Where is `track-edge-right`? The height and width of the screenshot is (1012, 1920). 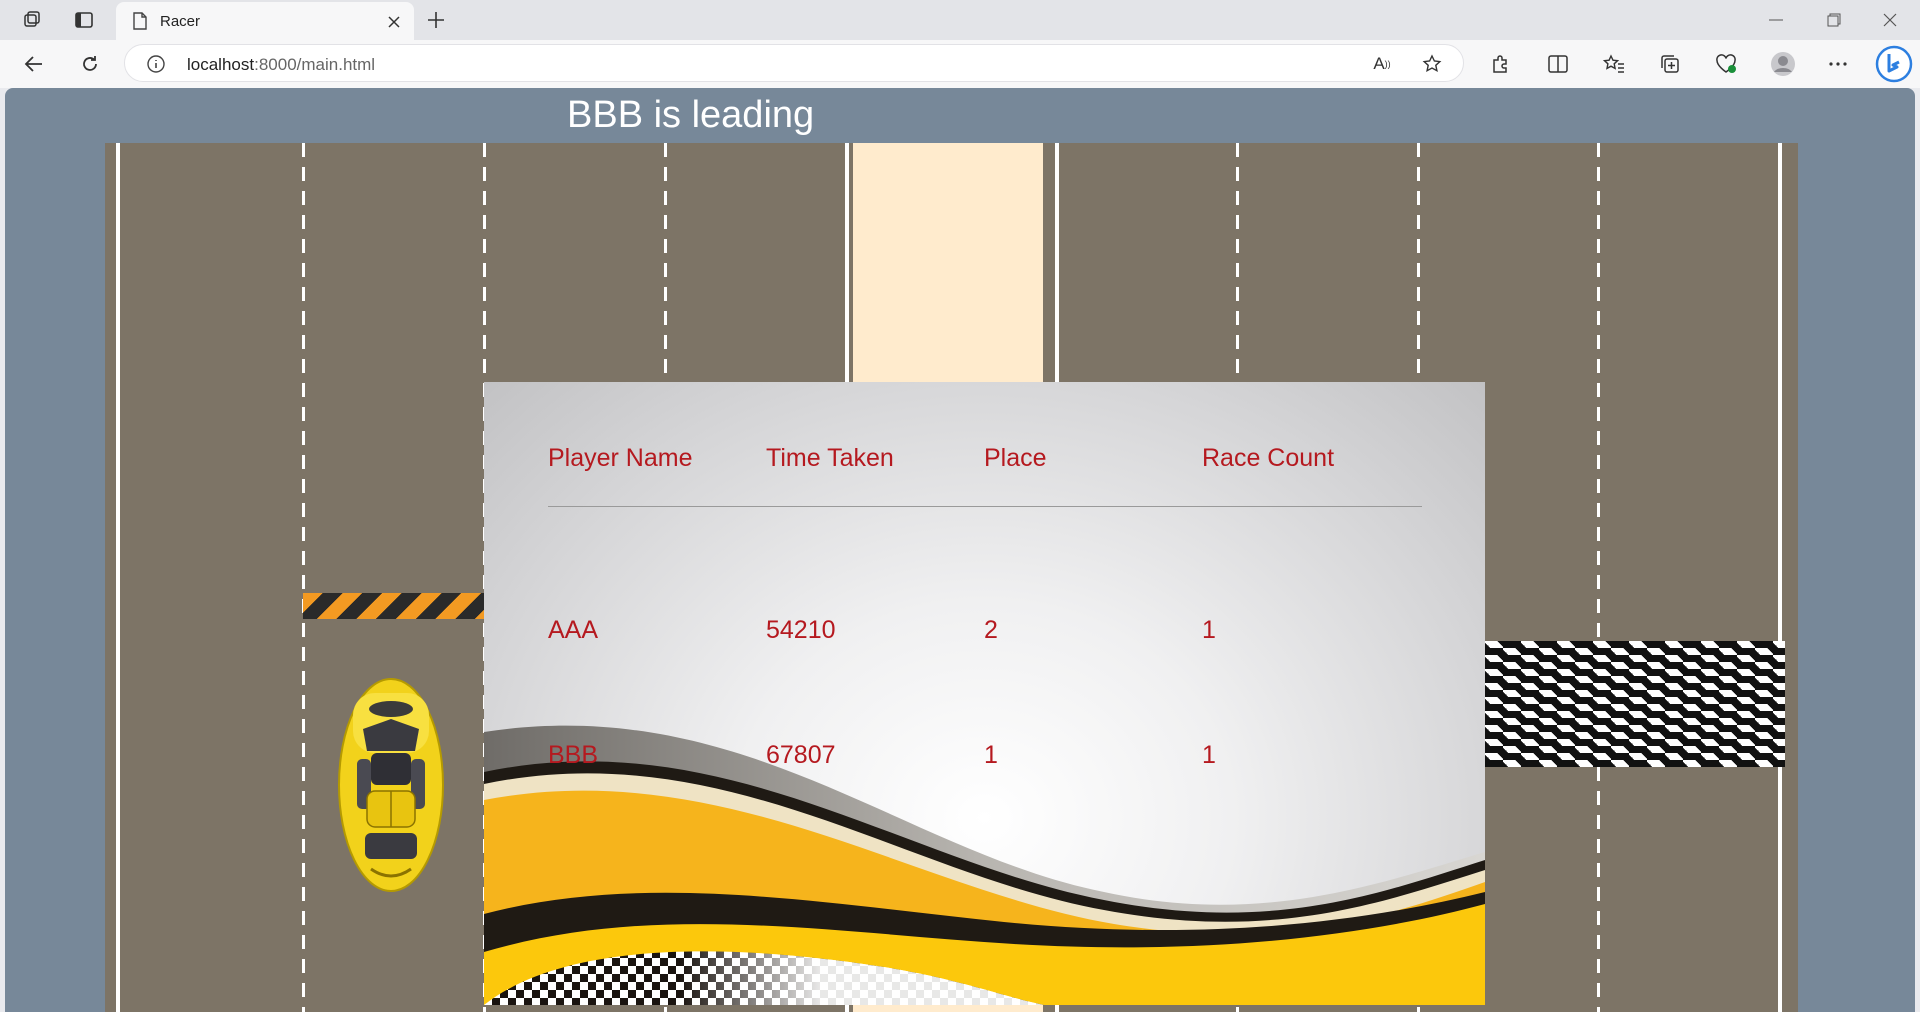 track-edge-right is located at coordinates (1780, 577).